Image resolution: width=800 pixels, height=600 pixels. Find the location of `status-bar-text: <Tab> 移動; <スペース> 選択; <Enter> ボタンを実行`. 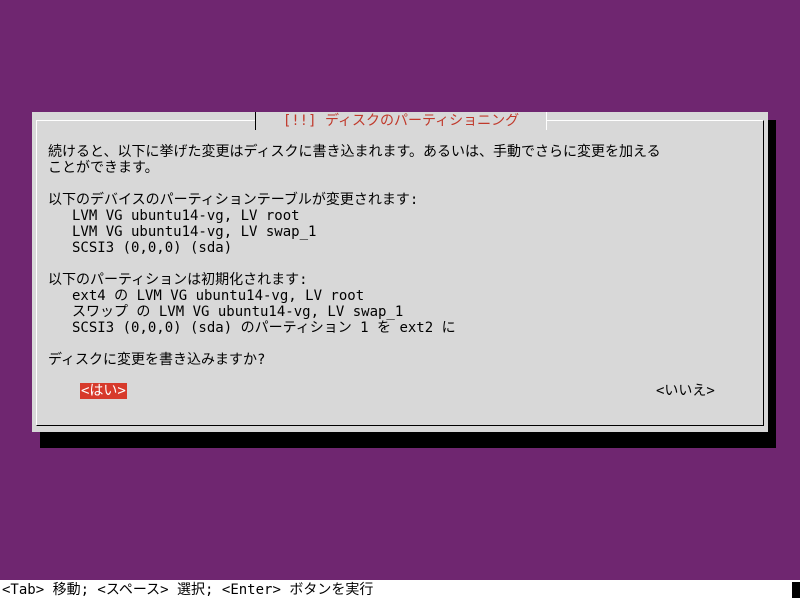

status-bar-text: <Tab> 移動; <スペース> 選択; <Enter> ボタンを実行 is located at coordinates (188, 590).